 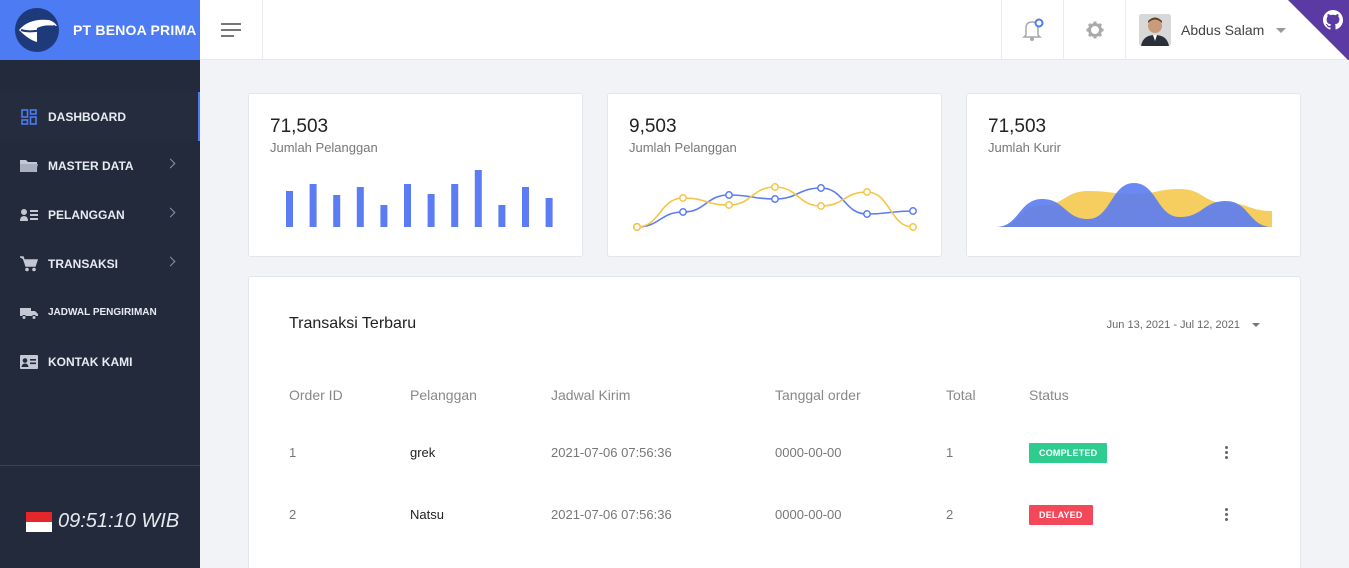 What do you see at coordinates (1155, 30) in the screenshot?
I see `avatar` at bounding box center [1155, 30].